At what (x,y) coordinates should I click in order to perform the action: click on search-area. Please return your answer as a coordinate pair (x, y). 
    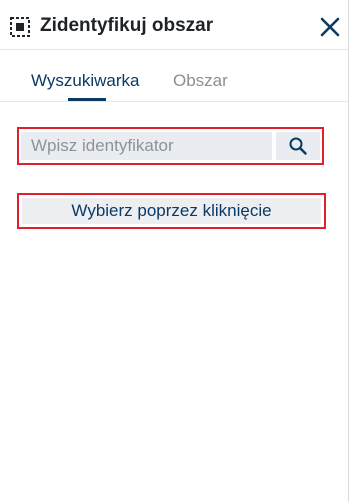
    Looking at the image, I should click on (170, 146).